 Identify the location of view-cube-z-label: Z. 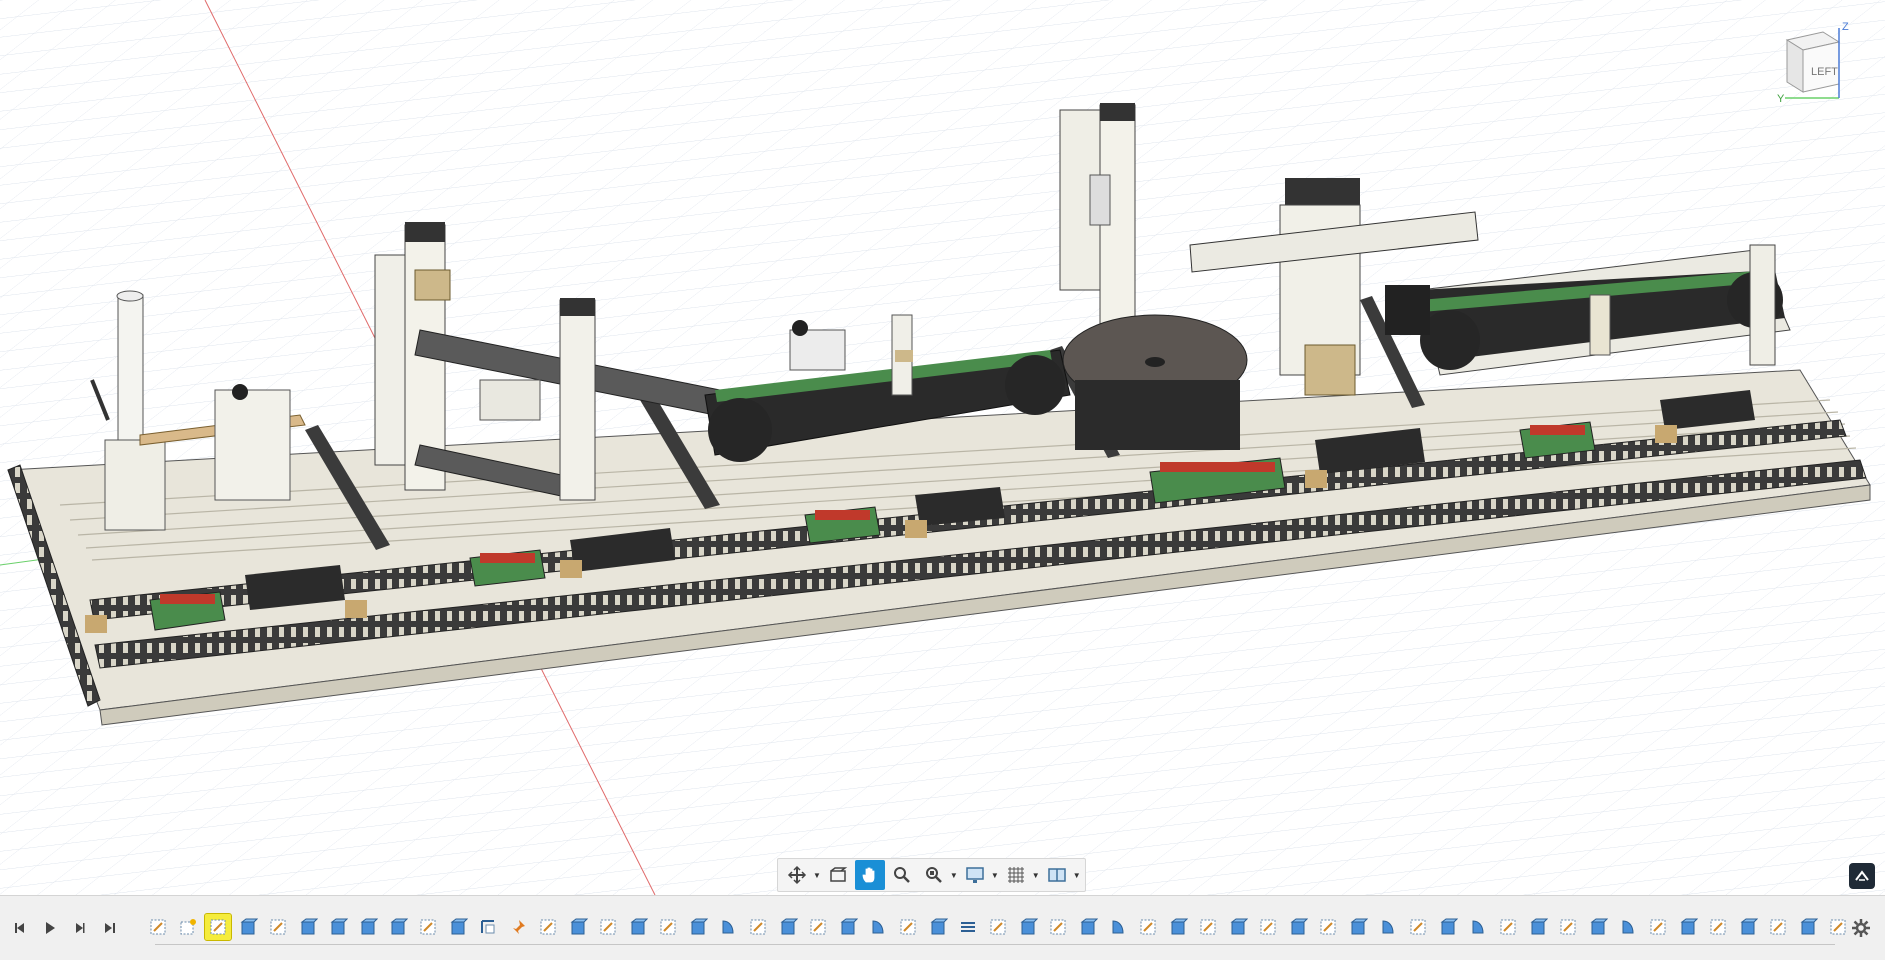
(1845, 27).